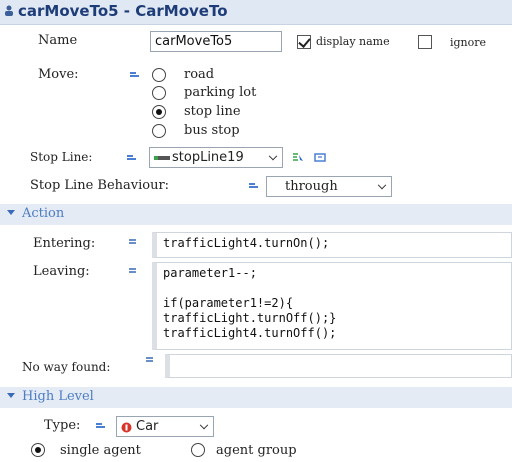  Describe the element at coordinates (123, 11) in the screenshot. I see `window-title: carMoveTo5 - CarMoveTo` at that location.